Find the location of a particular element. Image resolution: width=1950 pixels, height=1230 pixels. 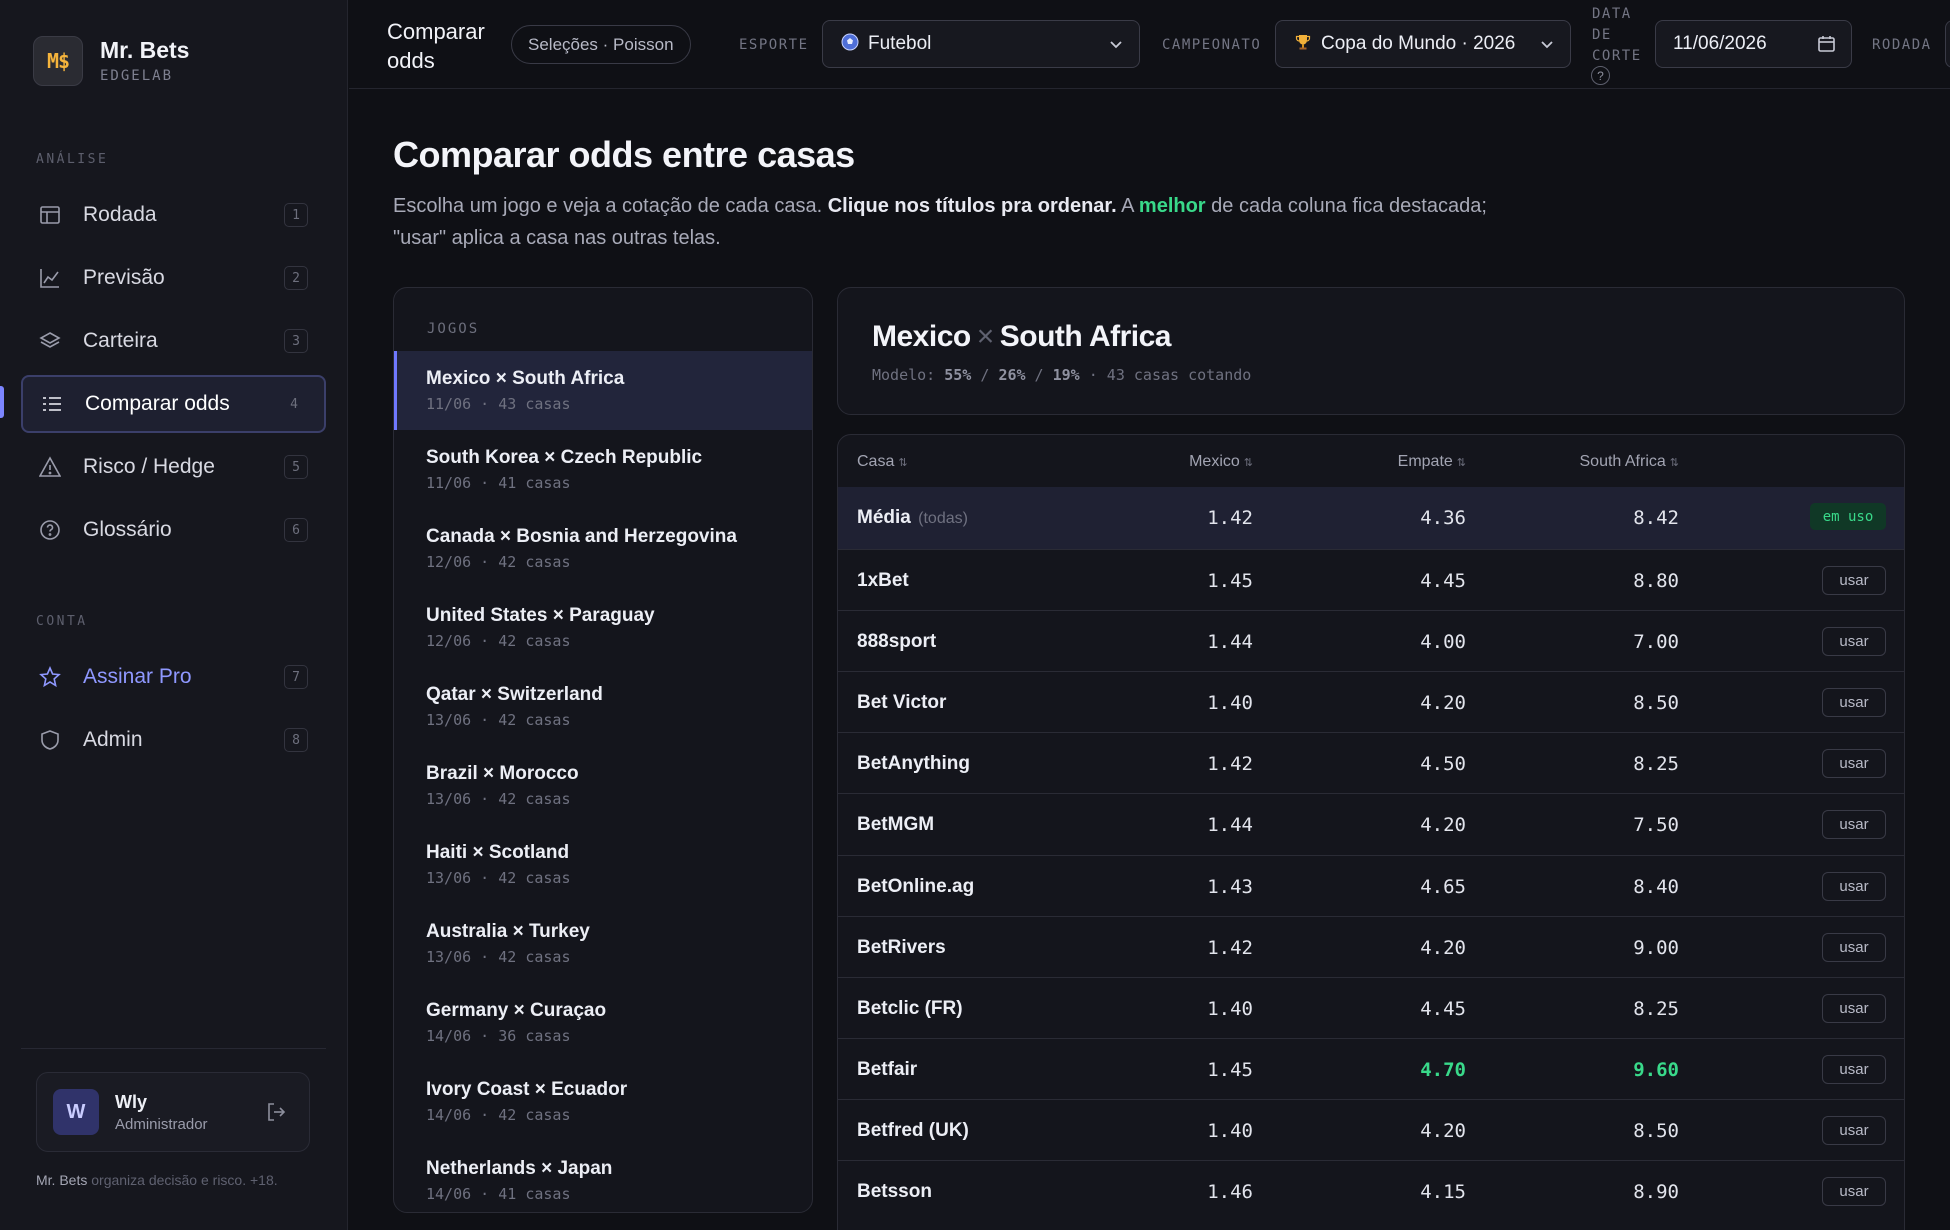

game-meta: 11/06 · 41 casas is located at coordinates (498, 483).